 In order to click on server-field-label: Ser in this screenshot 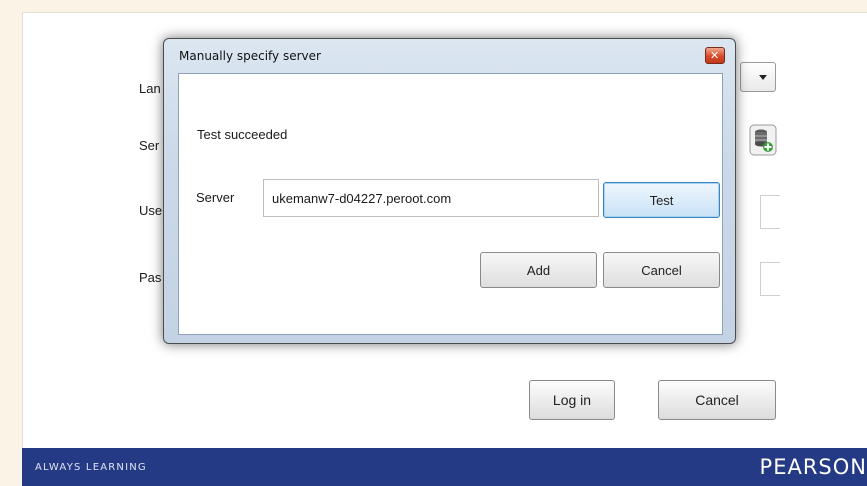, I will do `click(149, 145)`.